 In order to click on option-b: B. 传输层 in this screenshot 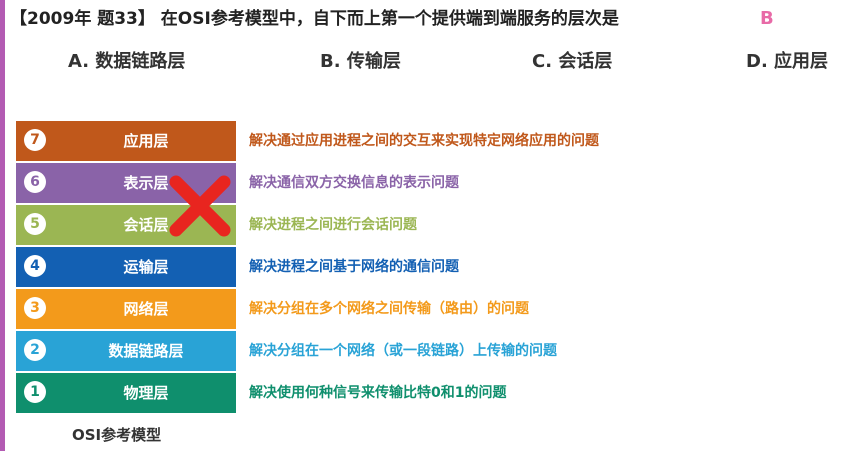, I will do `click(360, 62)`.